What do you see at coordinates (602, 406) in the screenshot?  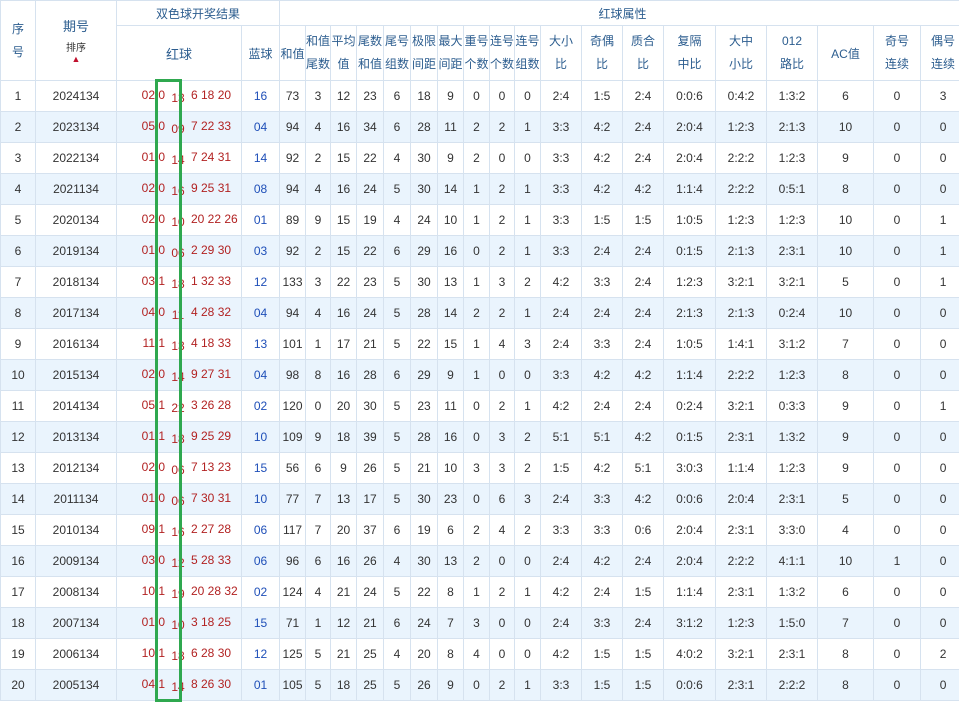 I see `row-oe: 2:4` at bounding box center [602, 406].